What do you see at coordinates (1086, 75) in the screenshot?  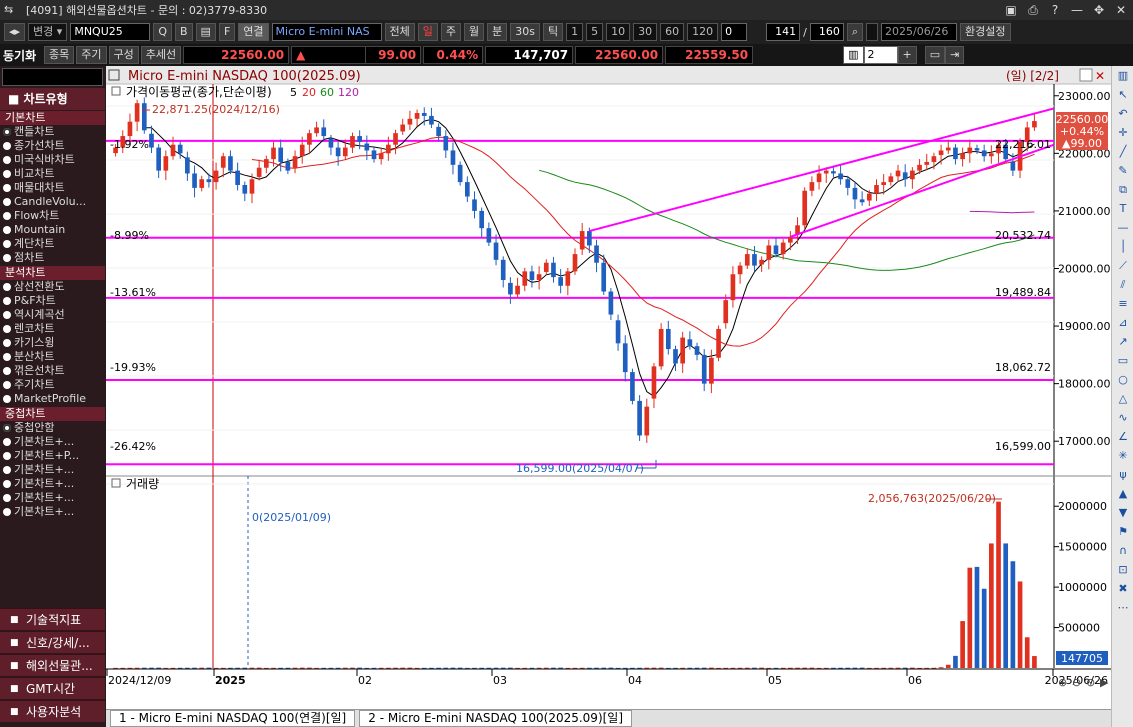 I see `chart-restore-icon` at bounding box center [1086, 75].